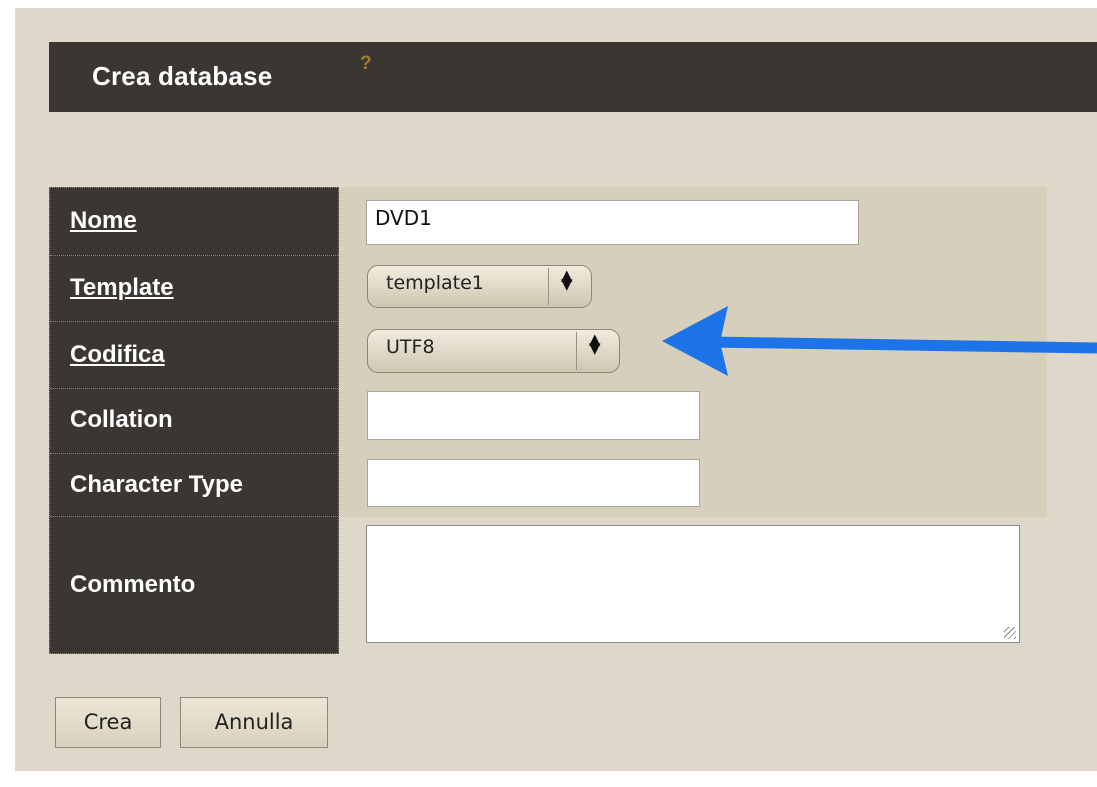 The width and height of the screenshot is (1097, 787). Describe the element at coordinates (156, 484) in the screenshot. I see `character-type-label: Character Type` at that location.